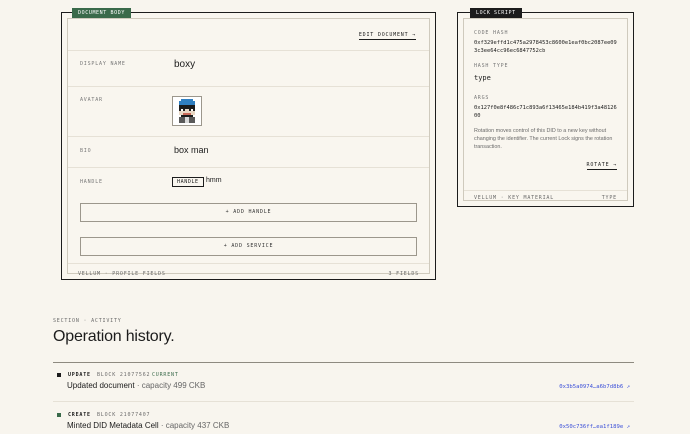 The image size is (690, 434). I want to click on edit-document-link: EDIT DOCUMENT →, so click(387, 36).